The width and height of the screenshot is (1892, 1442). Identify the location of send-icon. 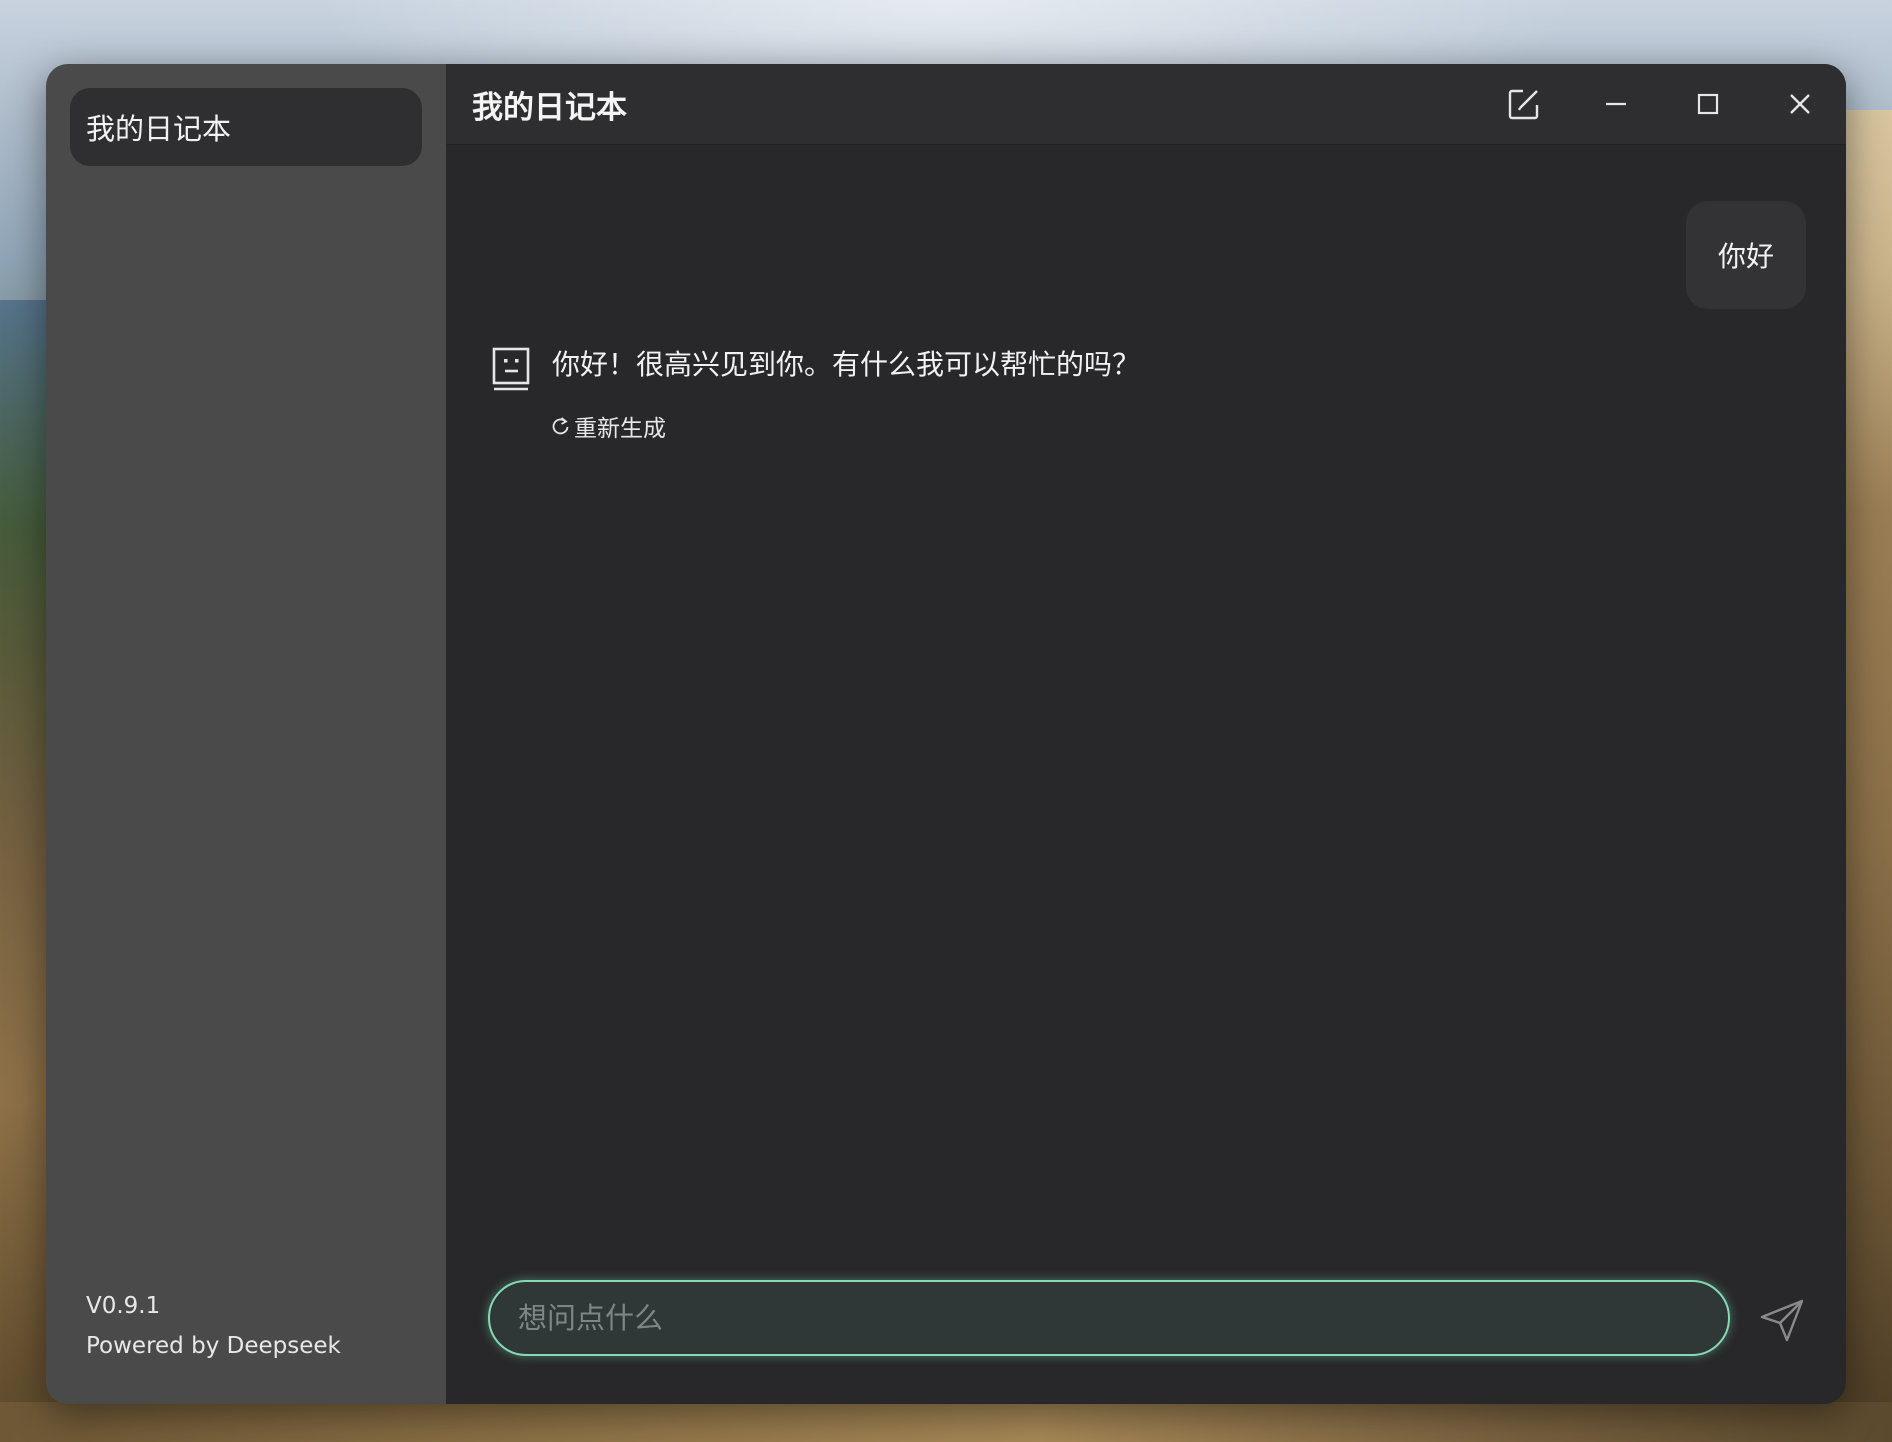
(1782, 1320).